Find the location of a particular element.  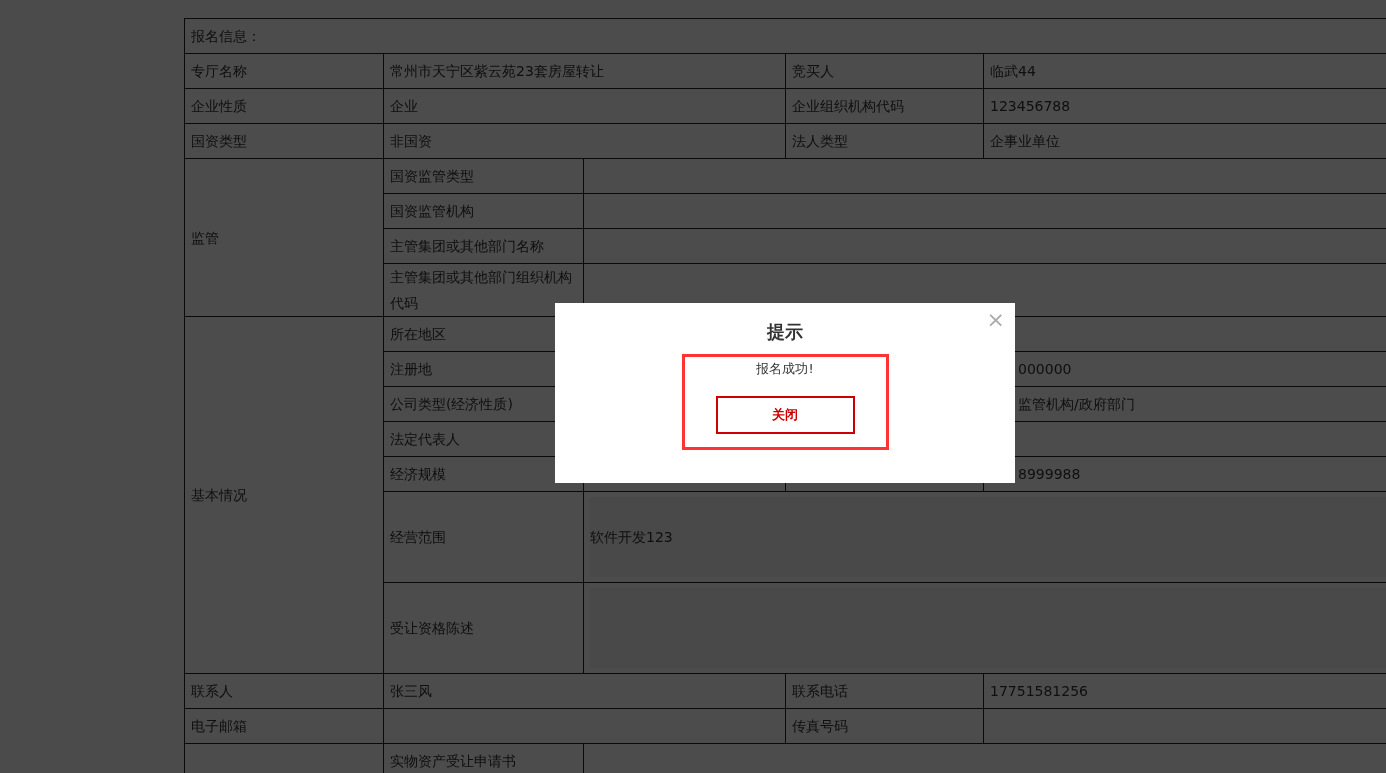

dialog-title: 提示 is located at coordinates (785, 332).